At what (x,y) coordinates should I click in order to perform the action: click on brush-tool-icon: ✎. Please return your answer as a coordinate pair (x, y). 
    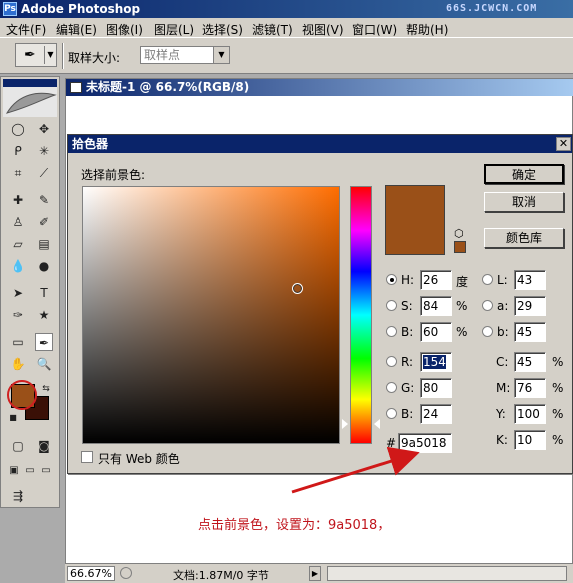
    Looking at the image, I should click on (44, 200).